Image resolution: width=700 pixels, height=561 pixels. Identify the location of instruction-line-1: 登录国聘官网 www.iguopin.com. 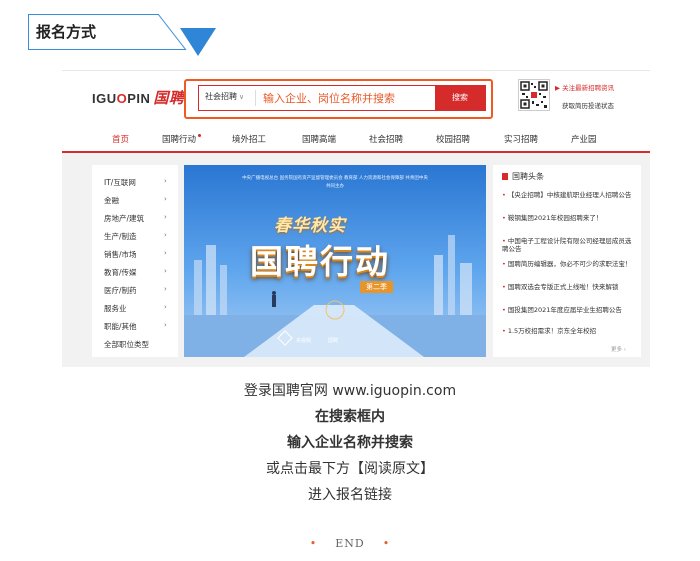
(350, 391).